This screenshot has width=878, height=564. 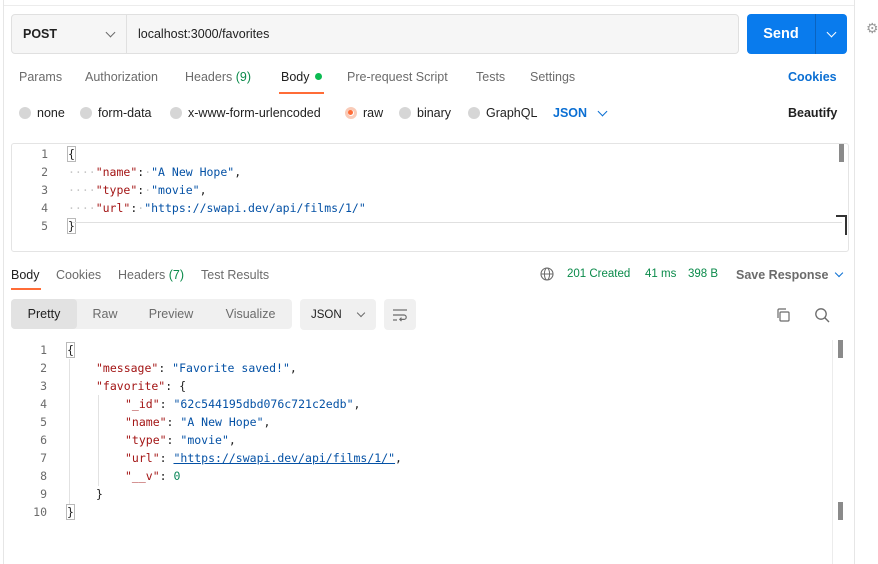 I want to click on radio-none: none, so click(x=42, y=113).